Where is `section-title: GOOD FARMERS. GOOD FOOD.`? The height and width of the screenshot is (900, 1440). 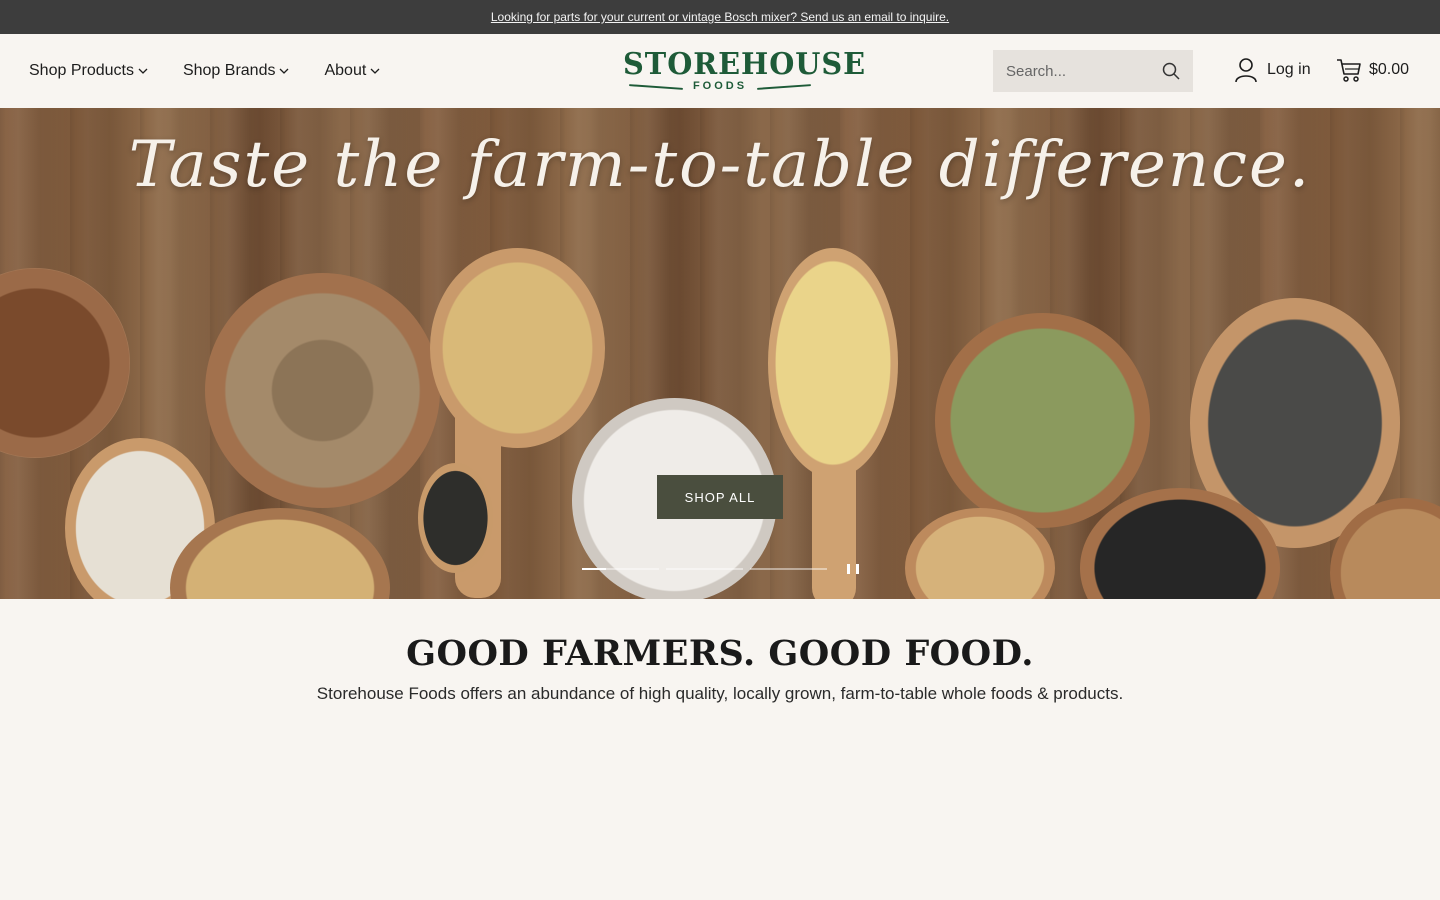 section-title: GOOD FARMERS. GOOD FOOD. is located at coordinates (720, 653).